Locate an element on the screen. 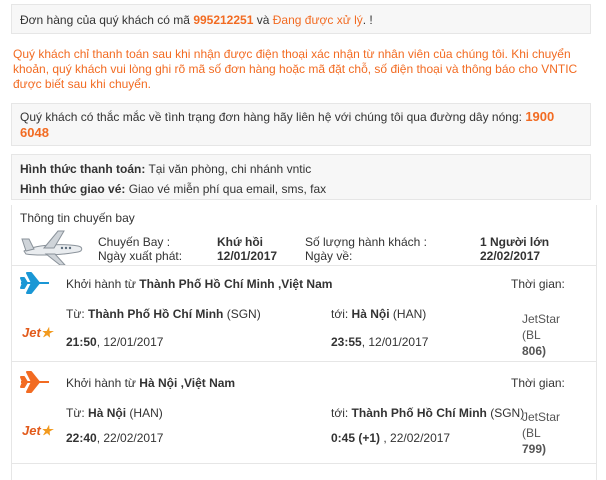  flight-info-title: Thông tin chuyến bay is located at coordinates (77, 218).